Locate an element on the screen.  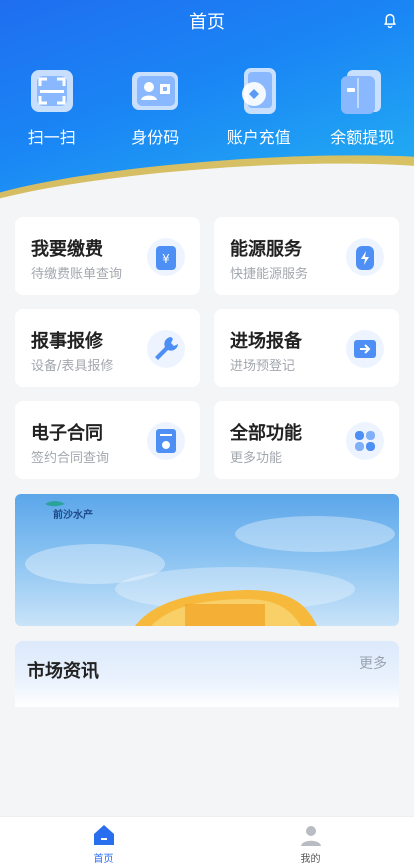
tab-label: 首页 is located at coordinates (103, 859).